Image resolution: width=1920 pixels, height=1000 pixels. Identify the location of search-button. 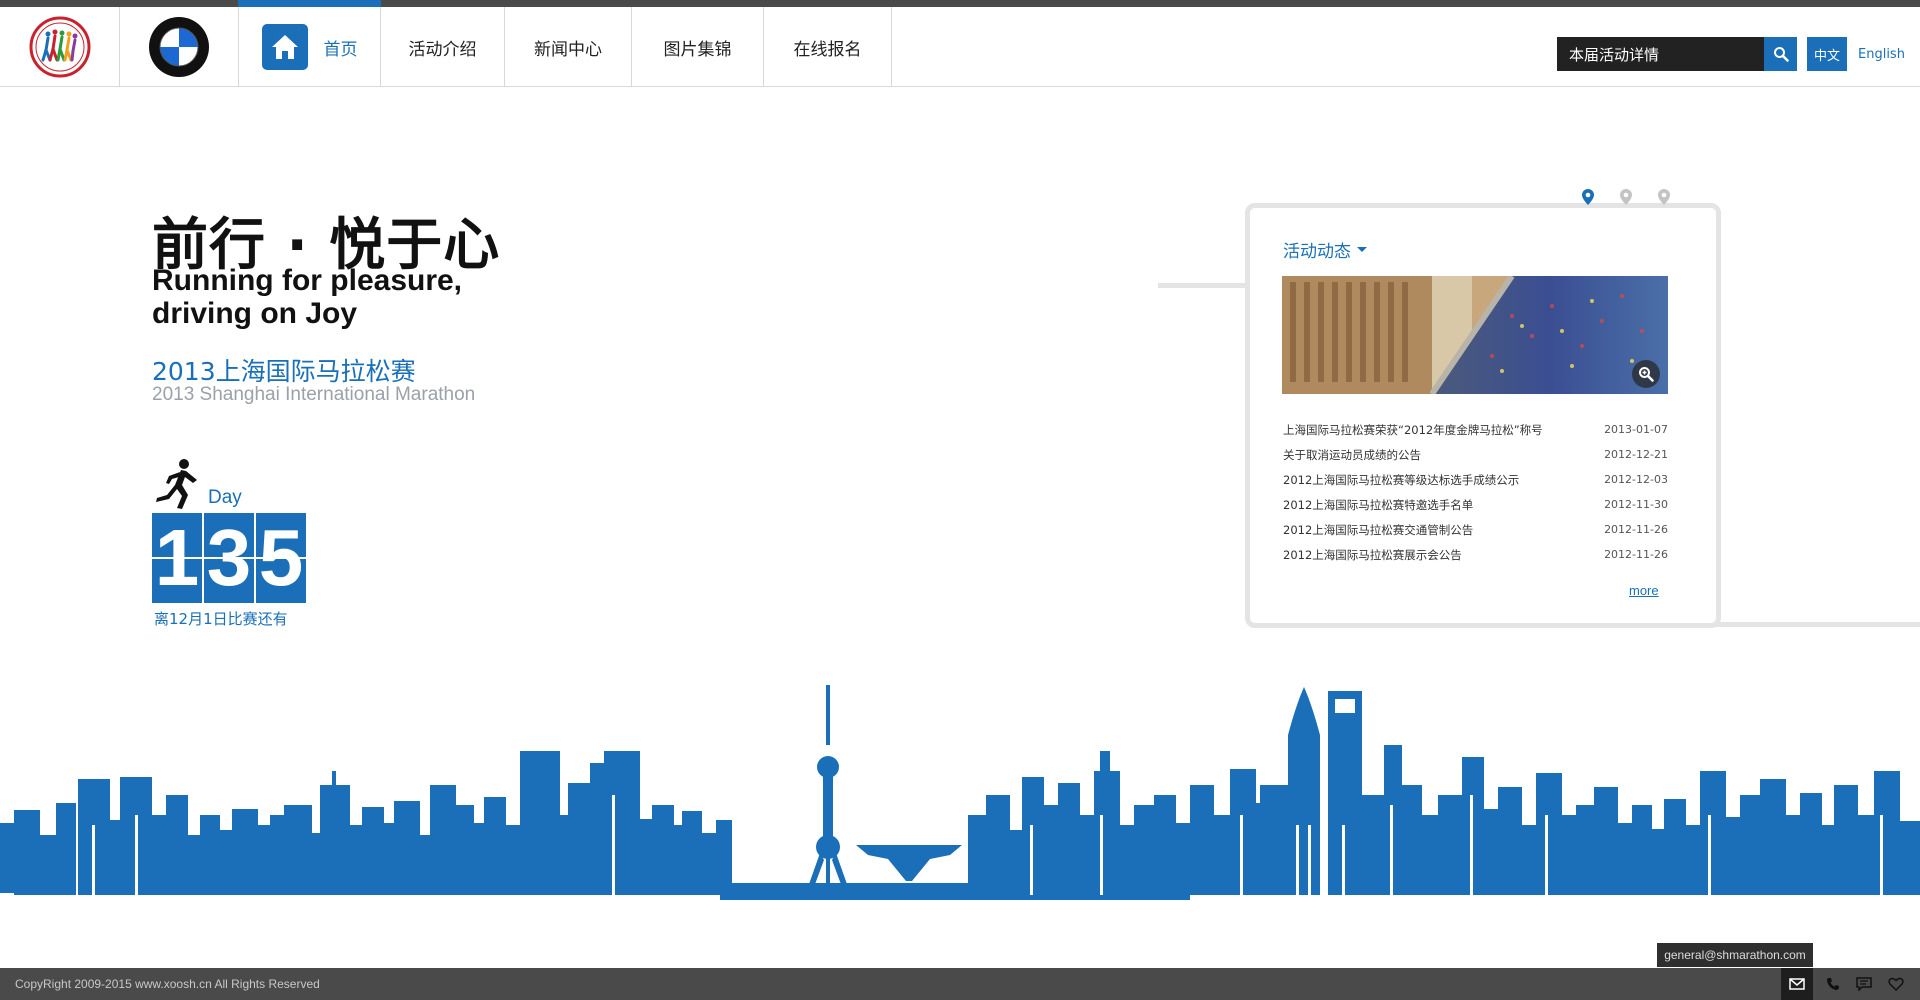
(1780, 54).